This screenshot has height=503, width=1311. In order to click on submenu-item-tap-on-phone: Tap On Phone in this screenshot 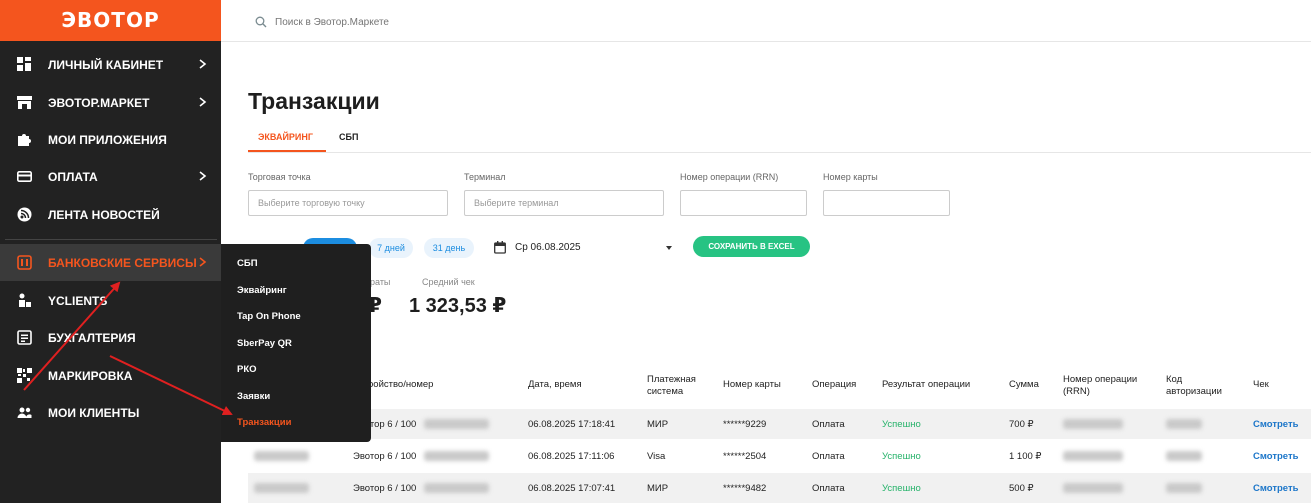, I will do `click(269, 316)`.